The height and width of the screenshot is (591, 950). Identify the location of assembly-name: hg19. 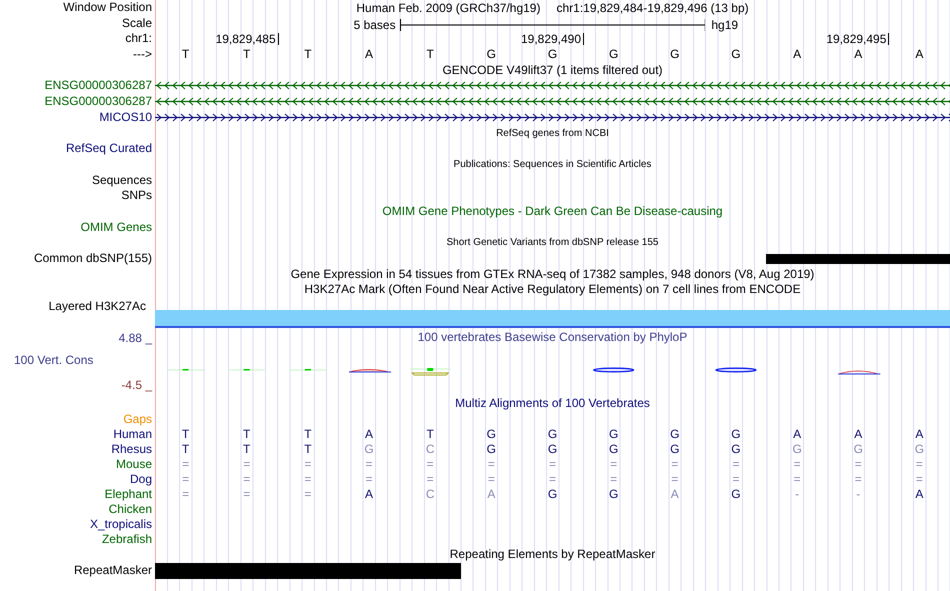
(725, 25).